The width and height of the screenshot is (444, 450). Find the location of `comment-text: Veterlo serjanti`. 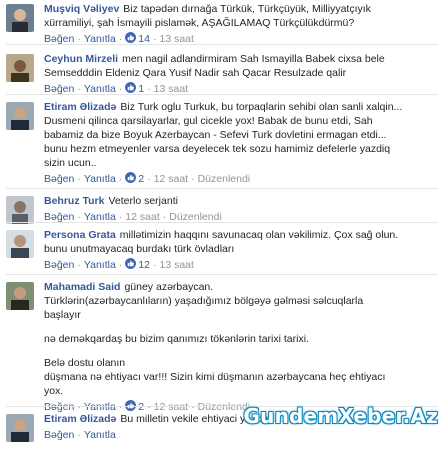

comment-text: Veterlo serjanti is located at coordinates (143, 201).